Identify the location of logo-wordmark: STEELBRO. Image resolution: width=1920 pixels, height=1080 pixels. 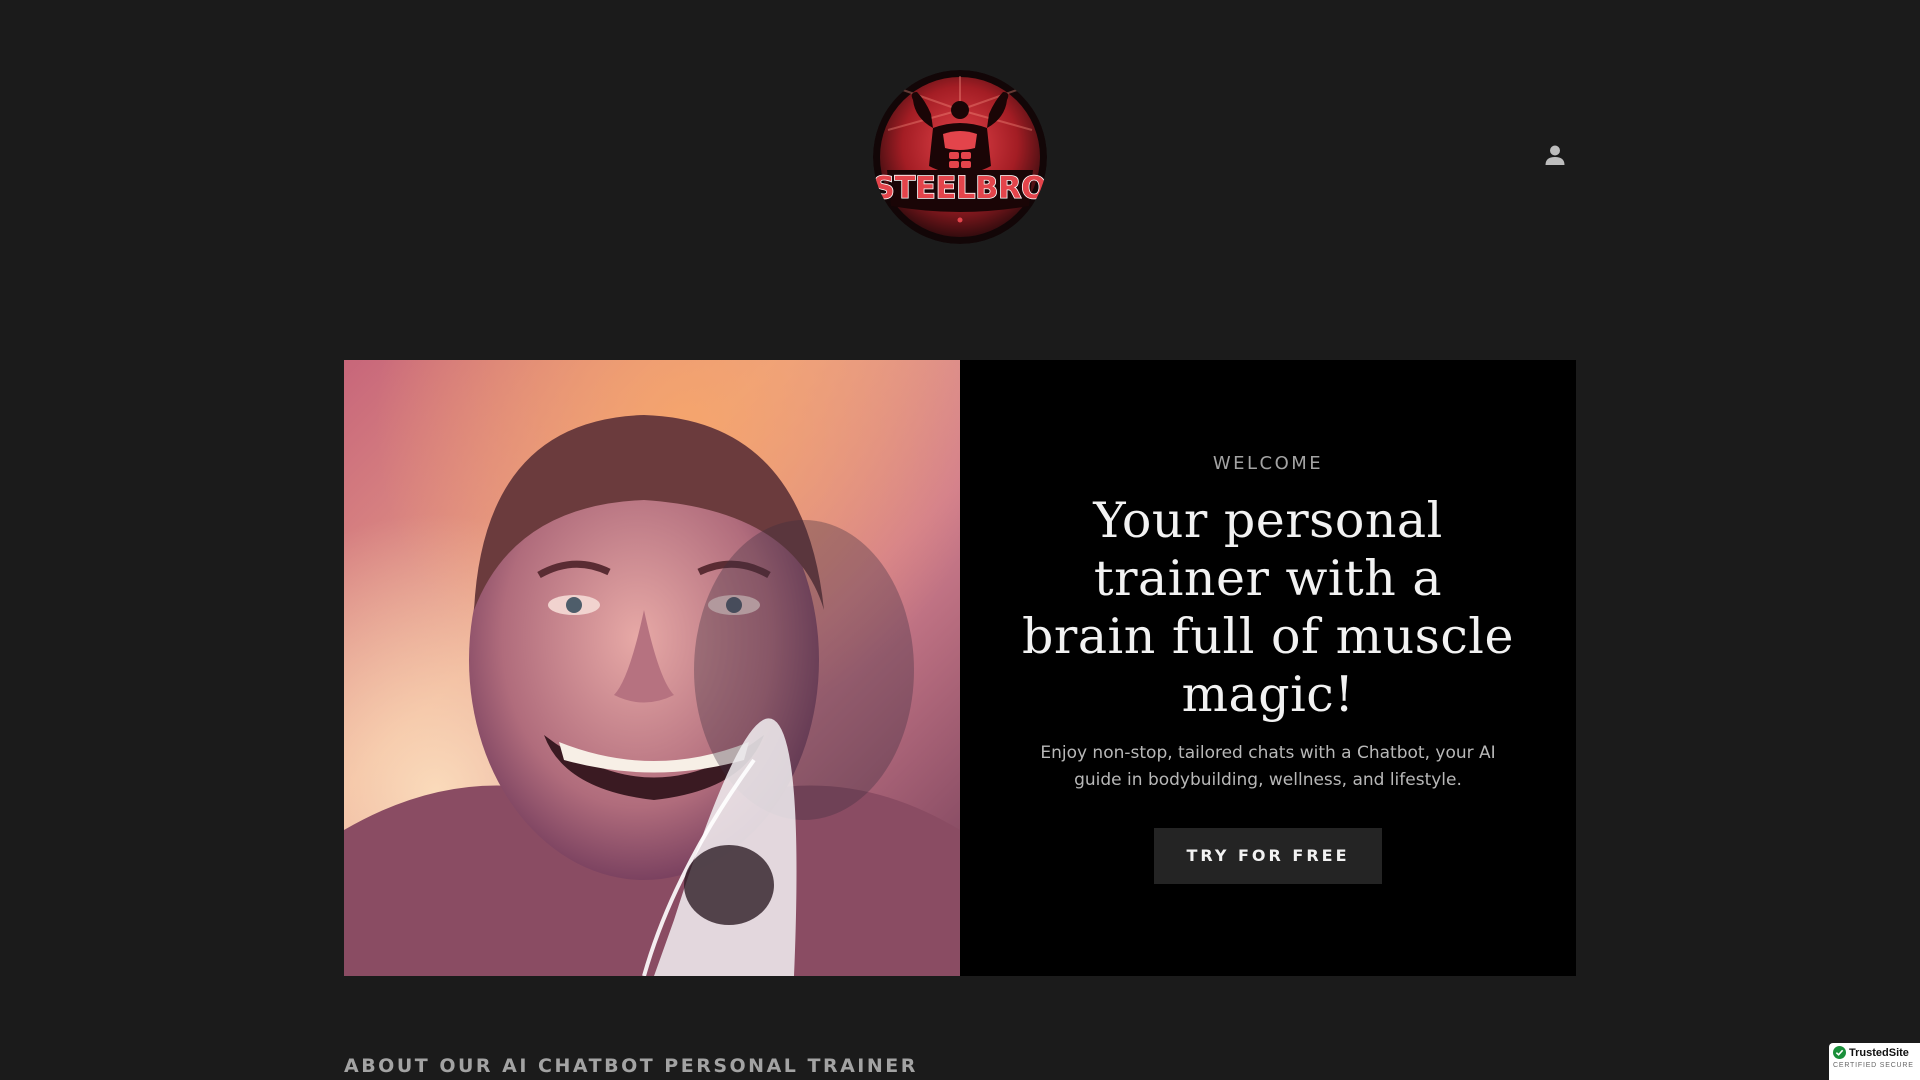
(960, 188).